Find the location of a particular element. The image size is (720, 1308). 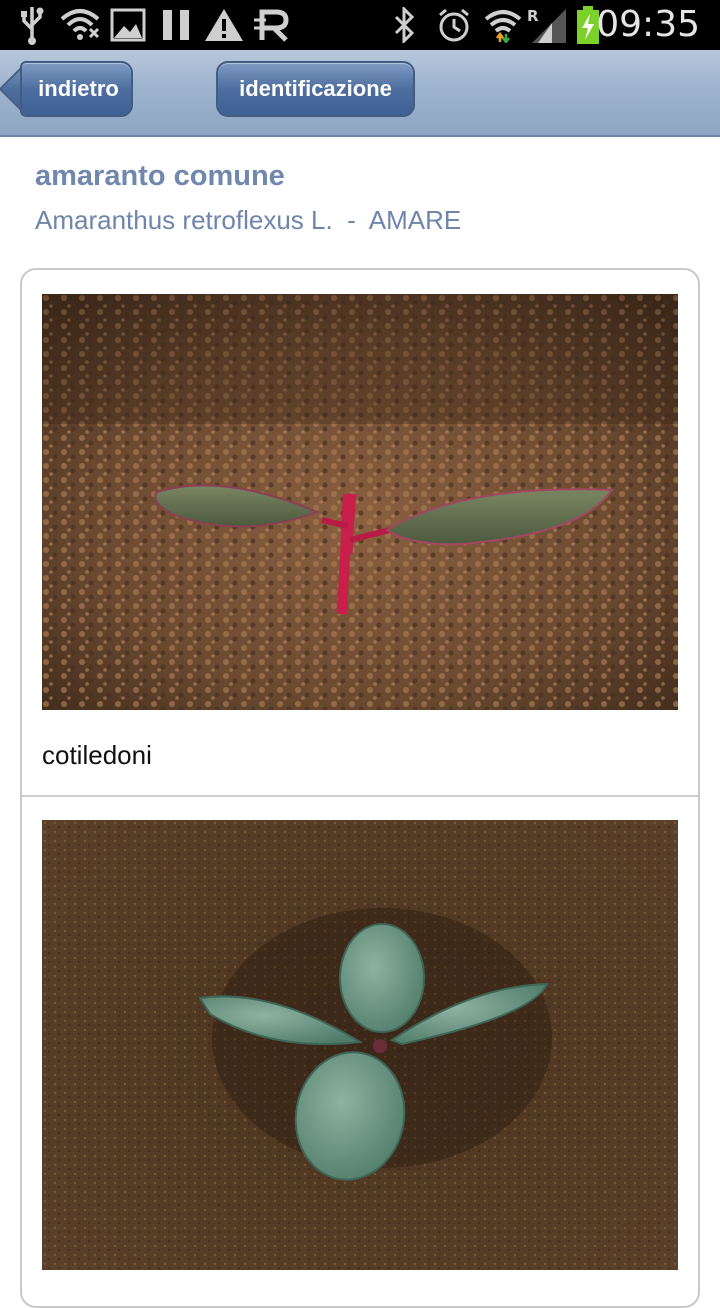

alarm-icon is located at coordinates (454, 25).